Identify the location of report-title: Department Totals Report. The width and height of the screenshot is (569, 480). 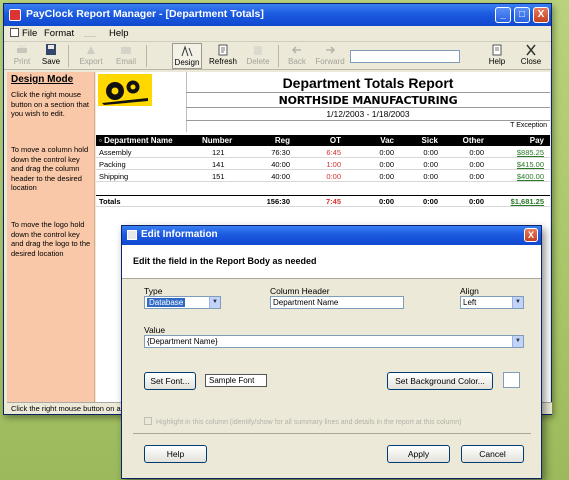
(323, 83).